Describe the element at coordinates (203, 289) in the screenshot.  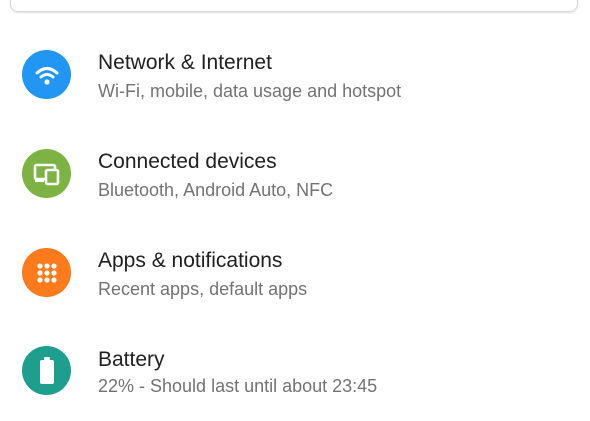
I see `apps-summary: Recent apps, default apps` at that location.